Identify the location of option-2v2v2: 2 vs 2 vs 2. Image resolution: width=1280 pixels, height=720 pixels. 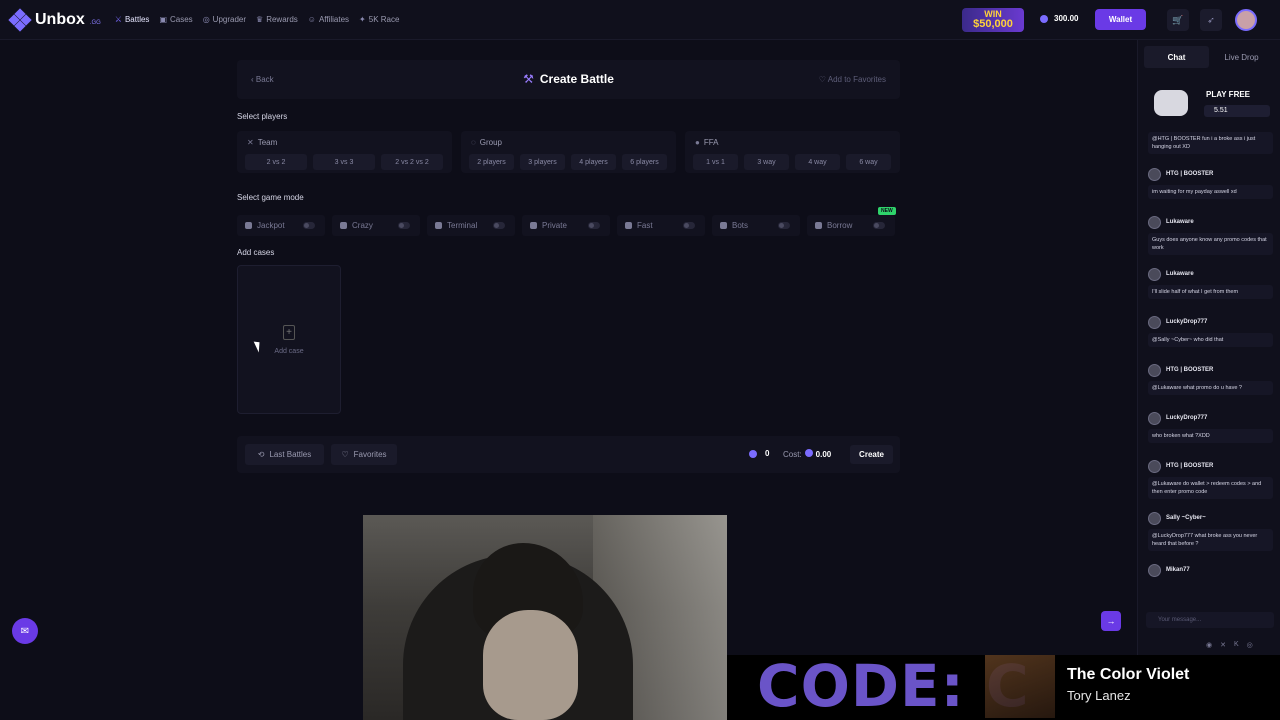
(412, 162).